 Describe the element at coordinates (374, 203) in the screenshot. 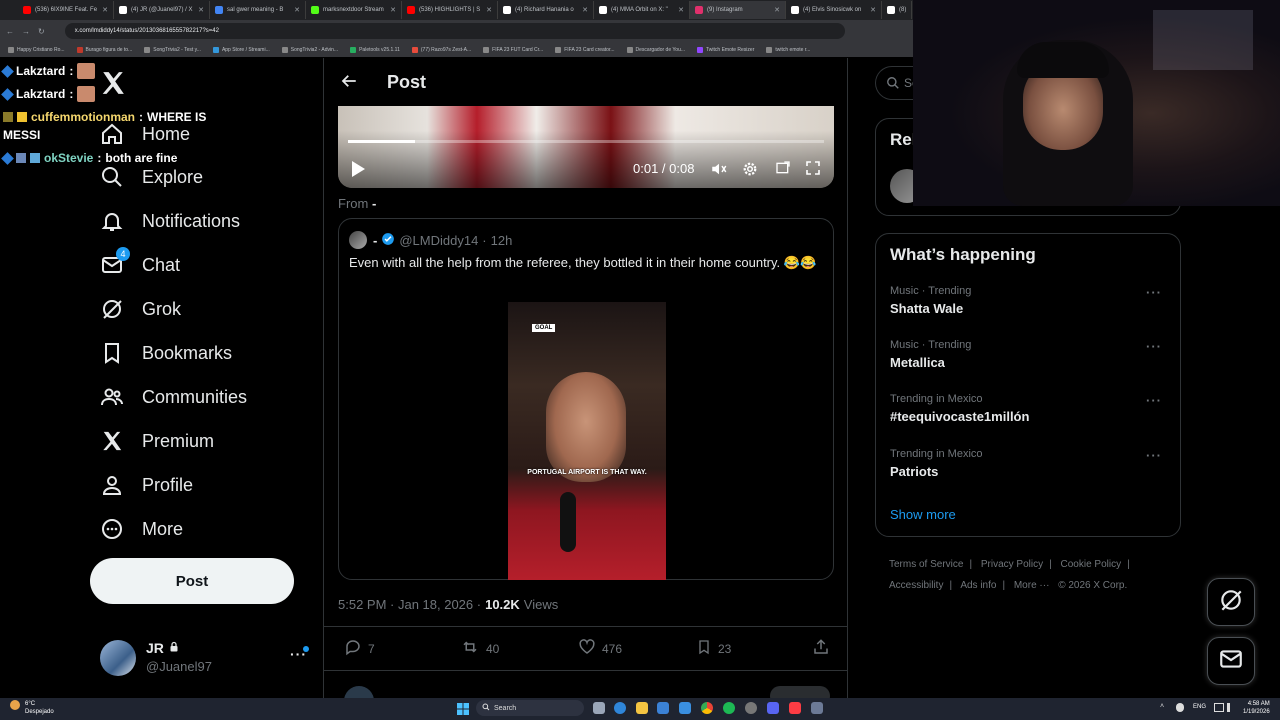

I see `from-name: -` at that location.